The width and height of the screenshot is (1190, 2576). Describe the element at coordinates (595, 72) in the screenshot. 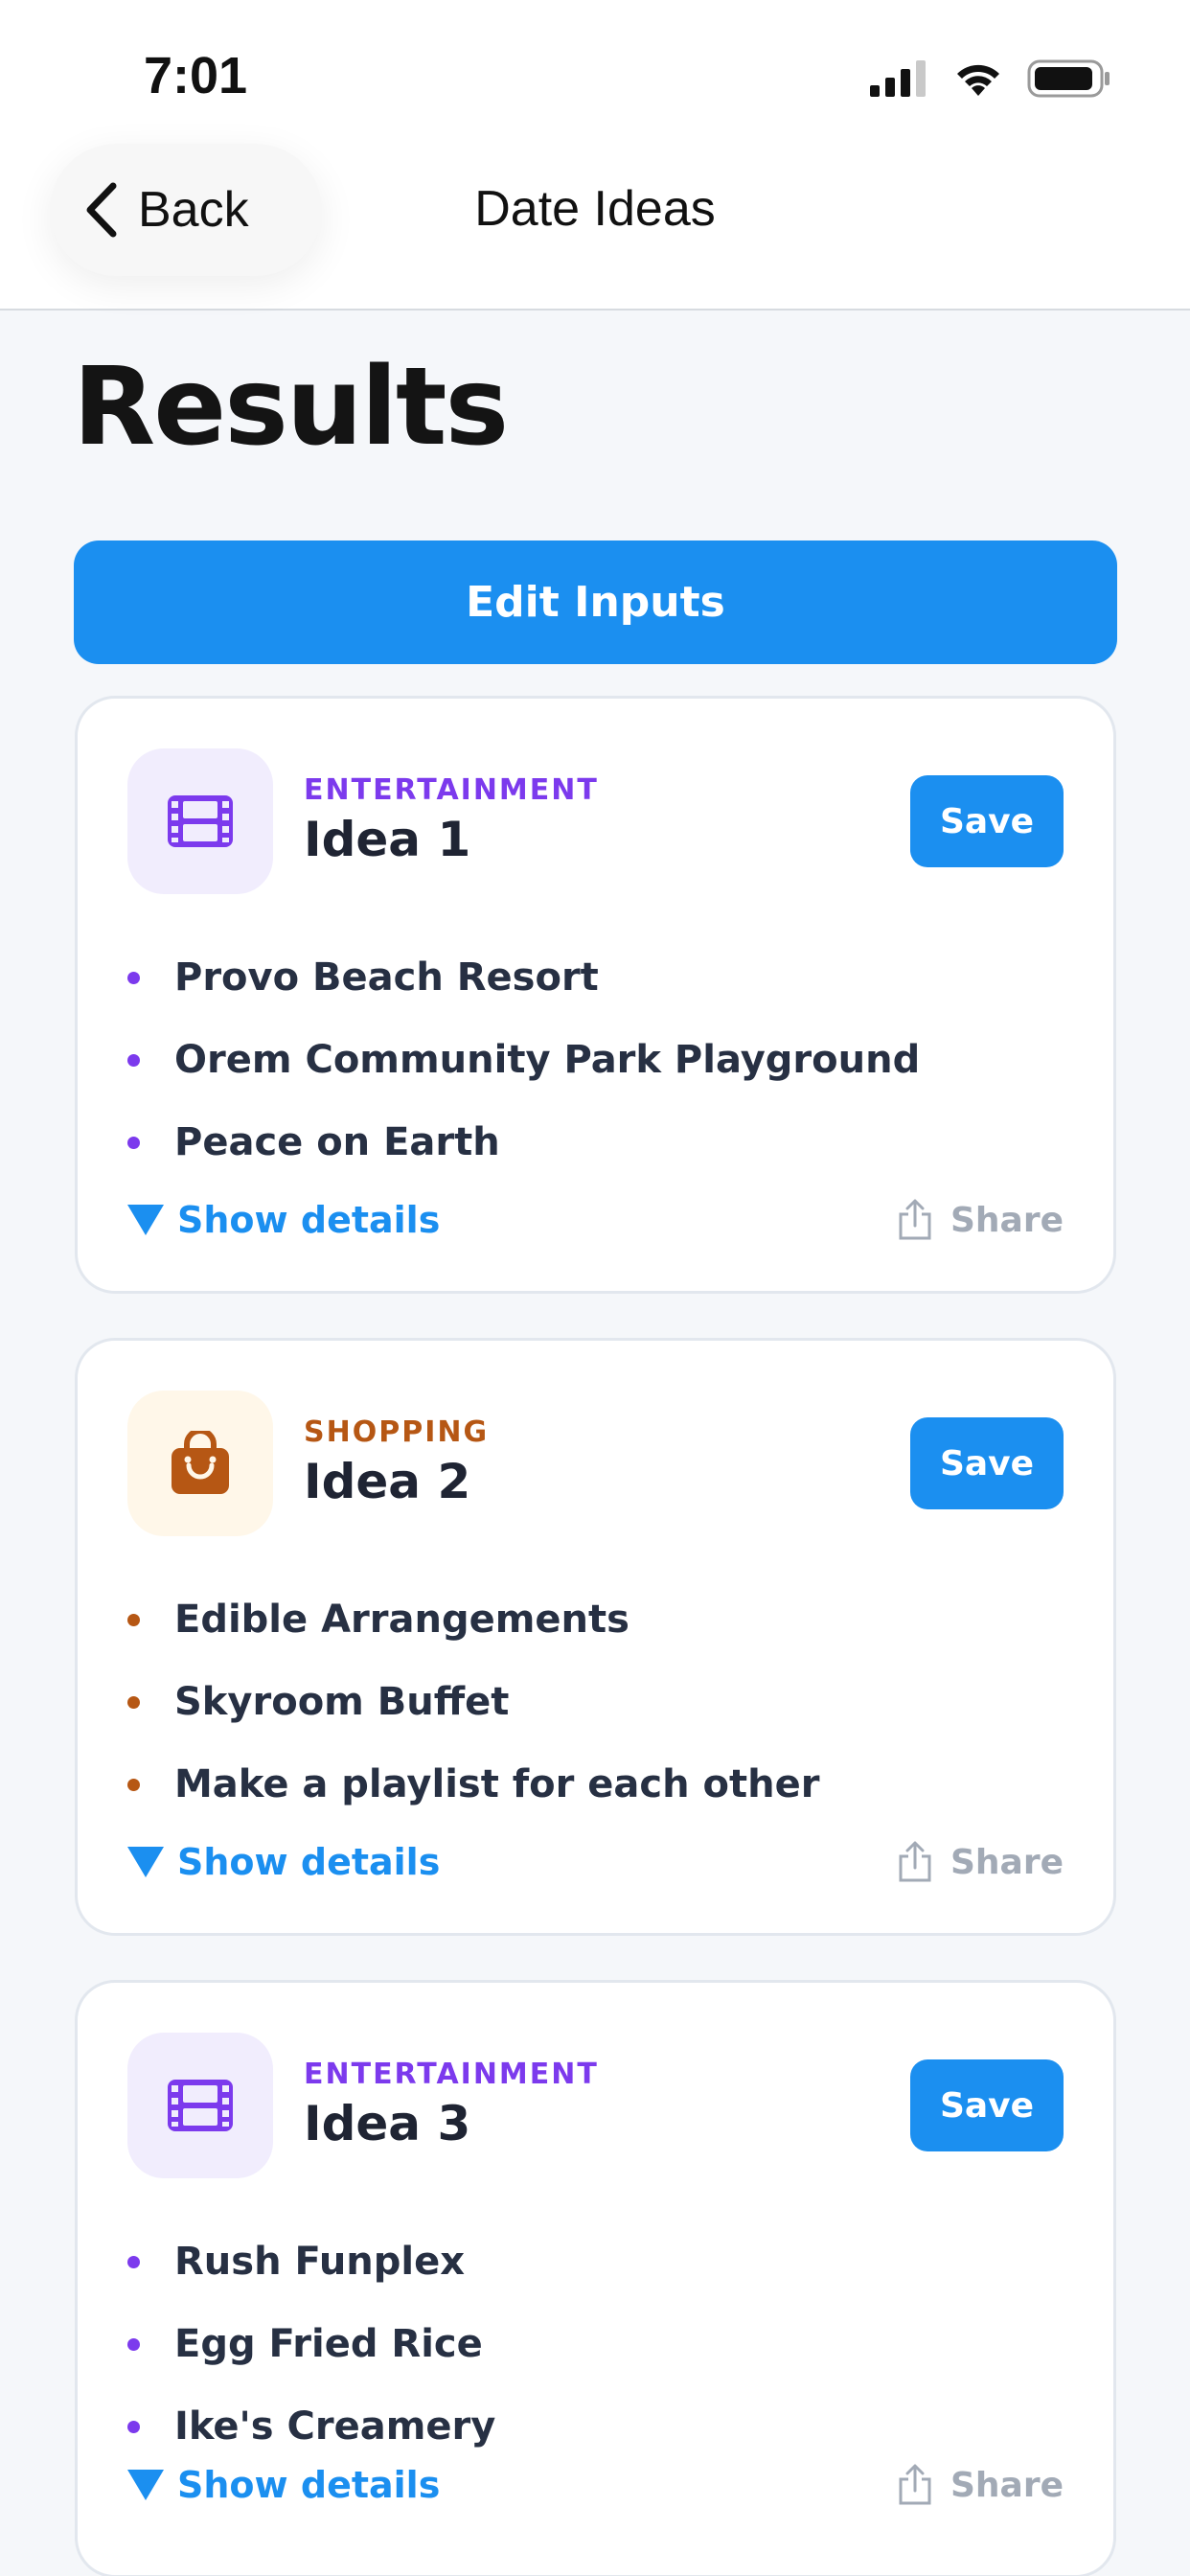

I see `status-bar: 7:01` at that location.